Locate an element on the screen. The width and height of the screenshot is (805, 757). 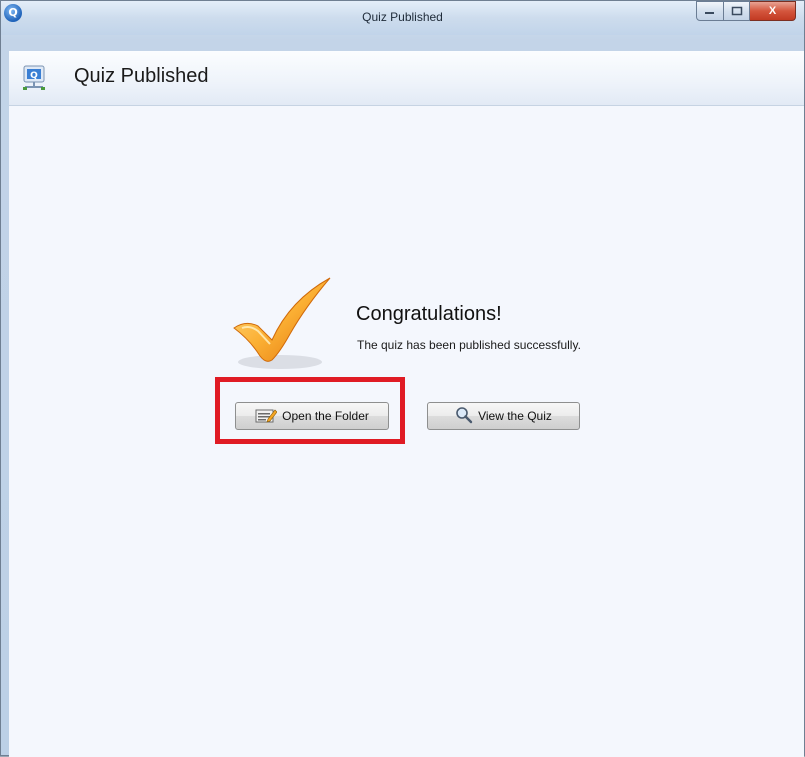
view-quiz-label: View the Quiz is located at coordinates (515, 416).